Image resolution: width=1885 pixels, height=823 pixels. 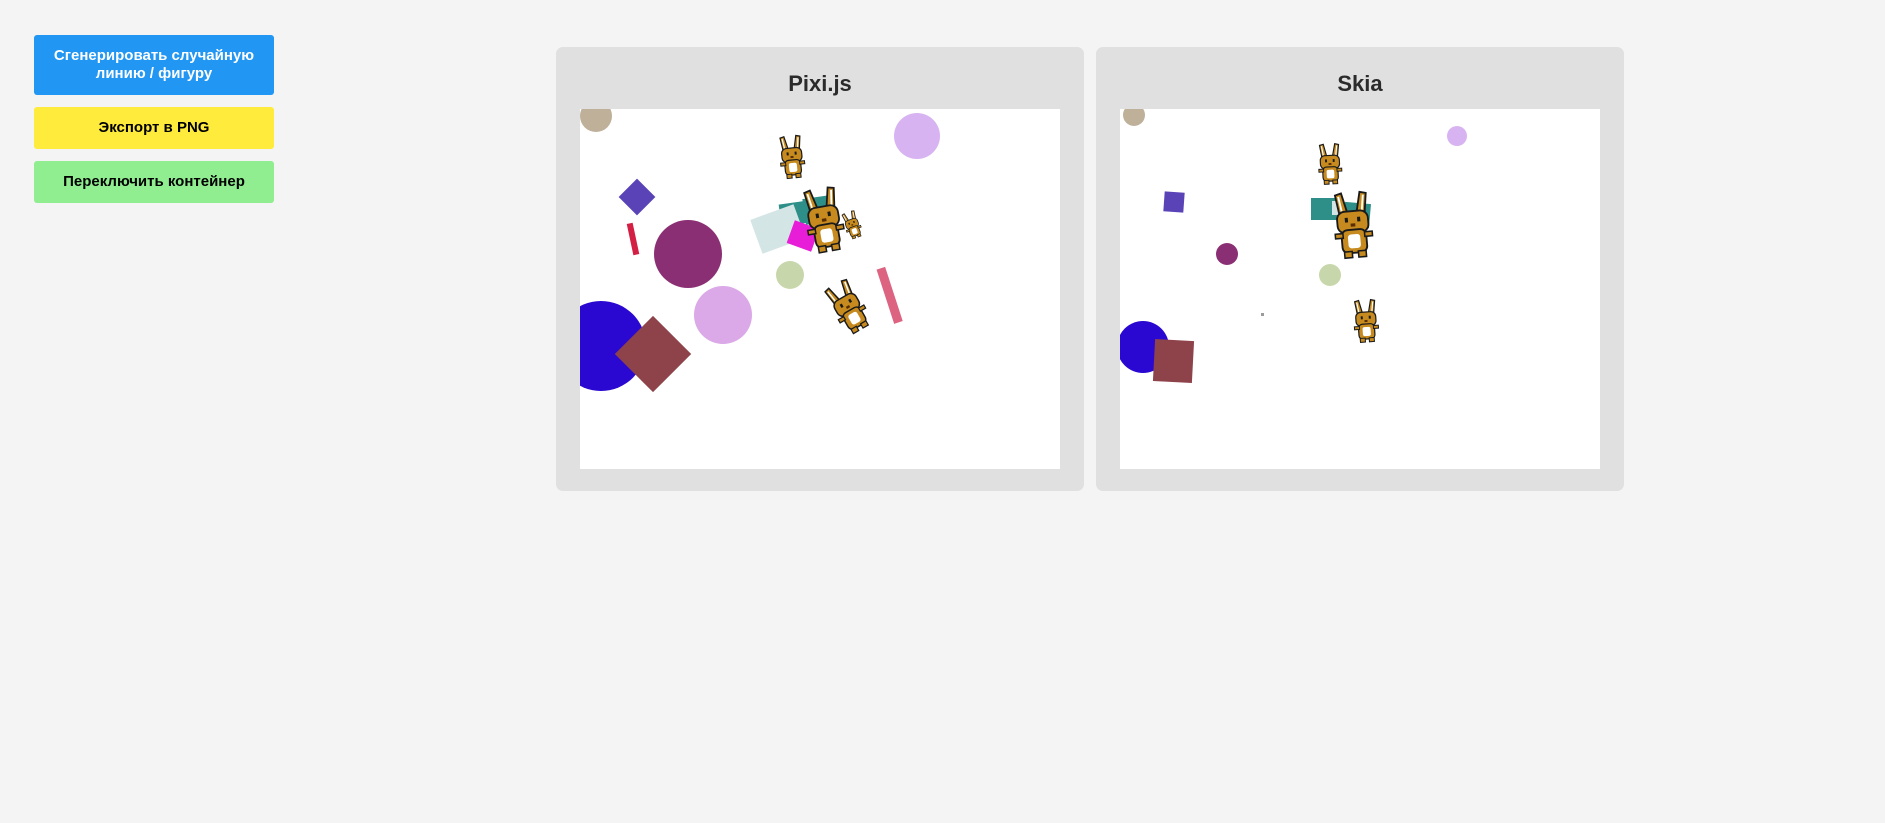 I want to click on skia-canvas, so click(x=1360, y=289).